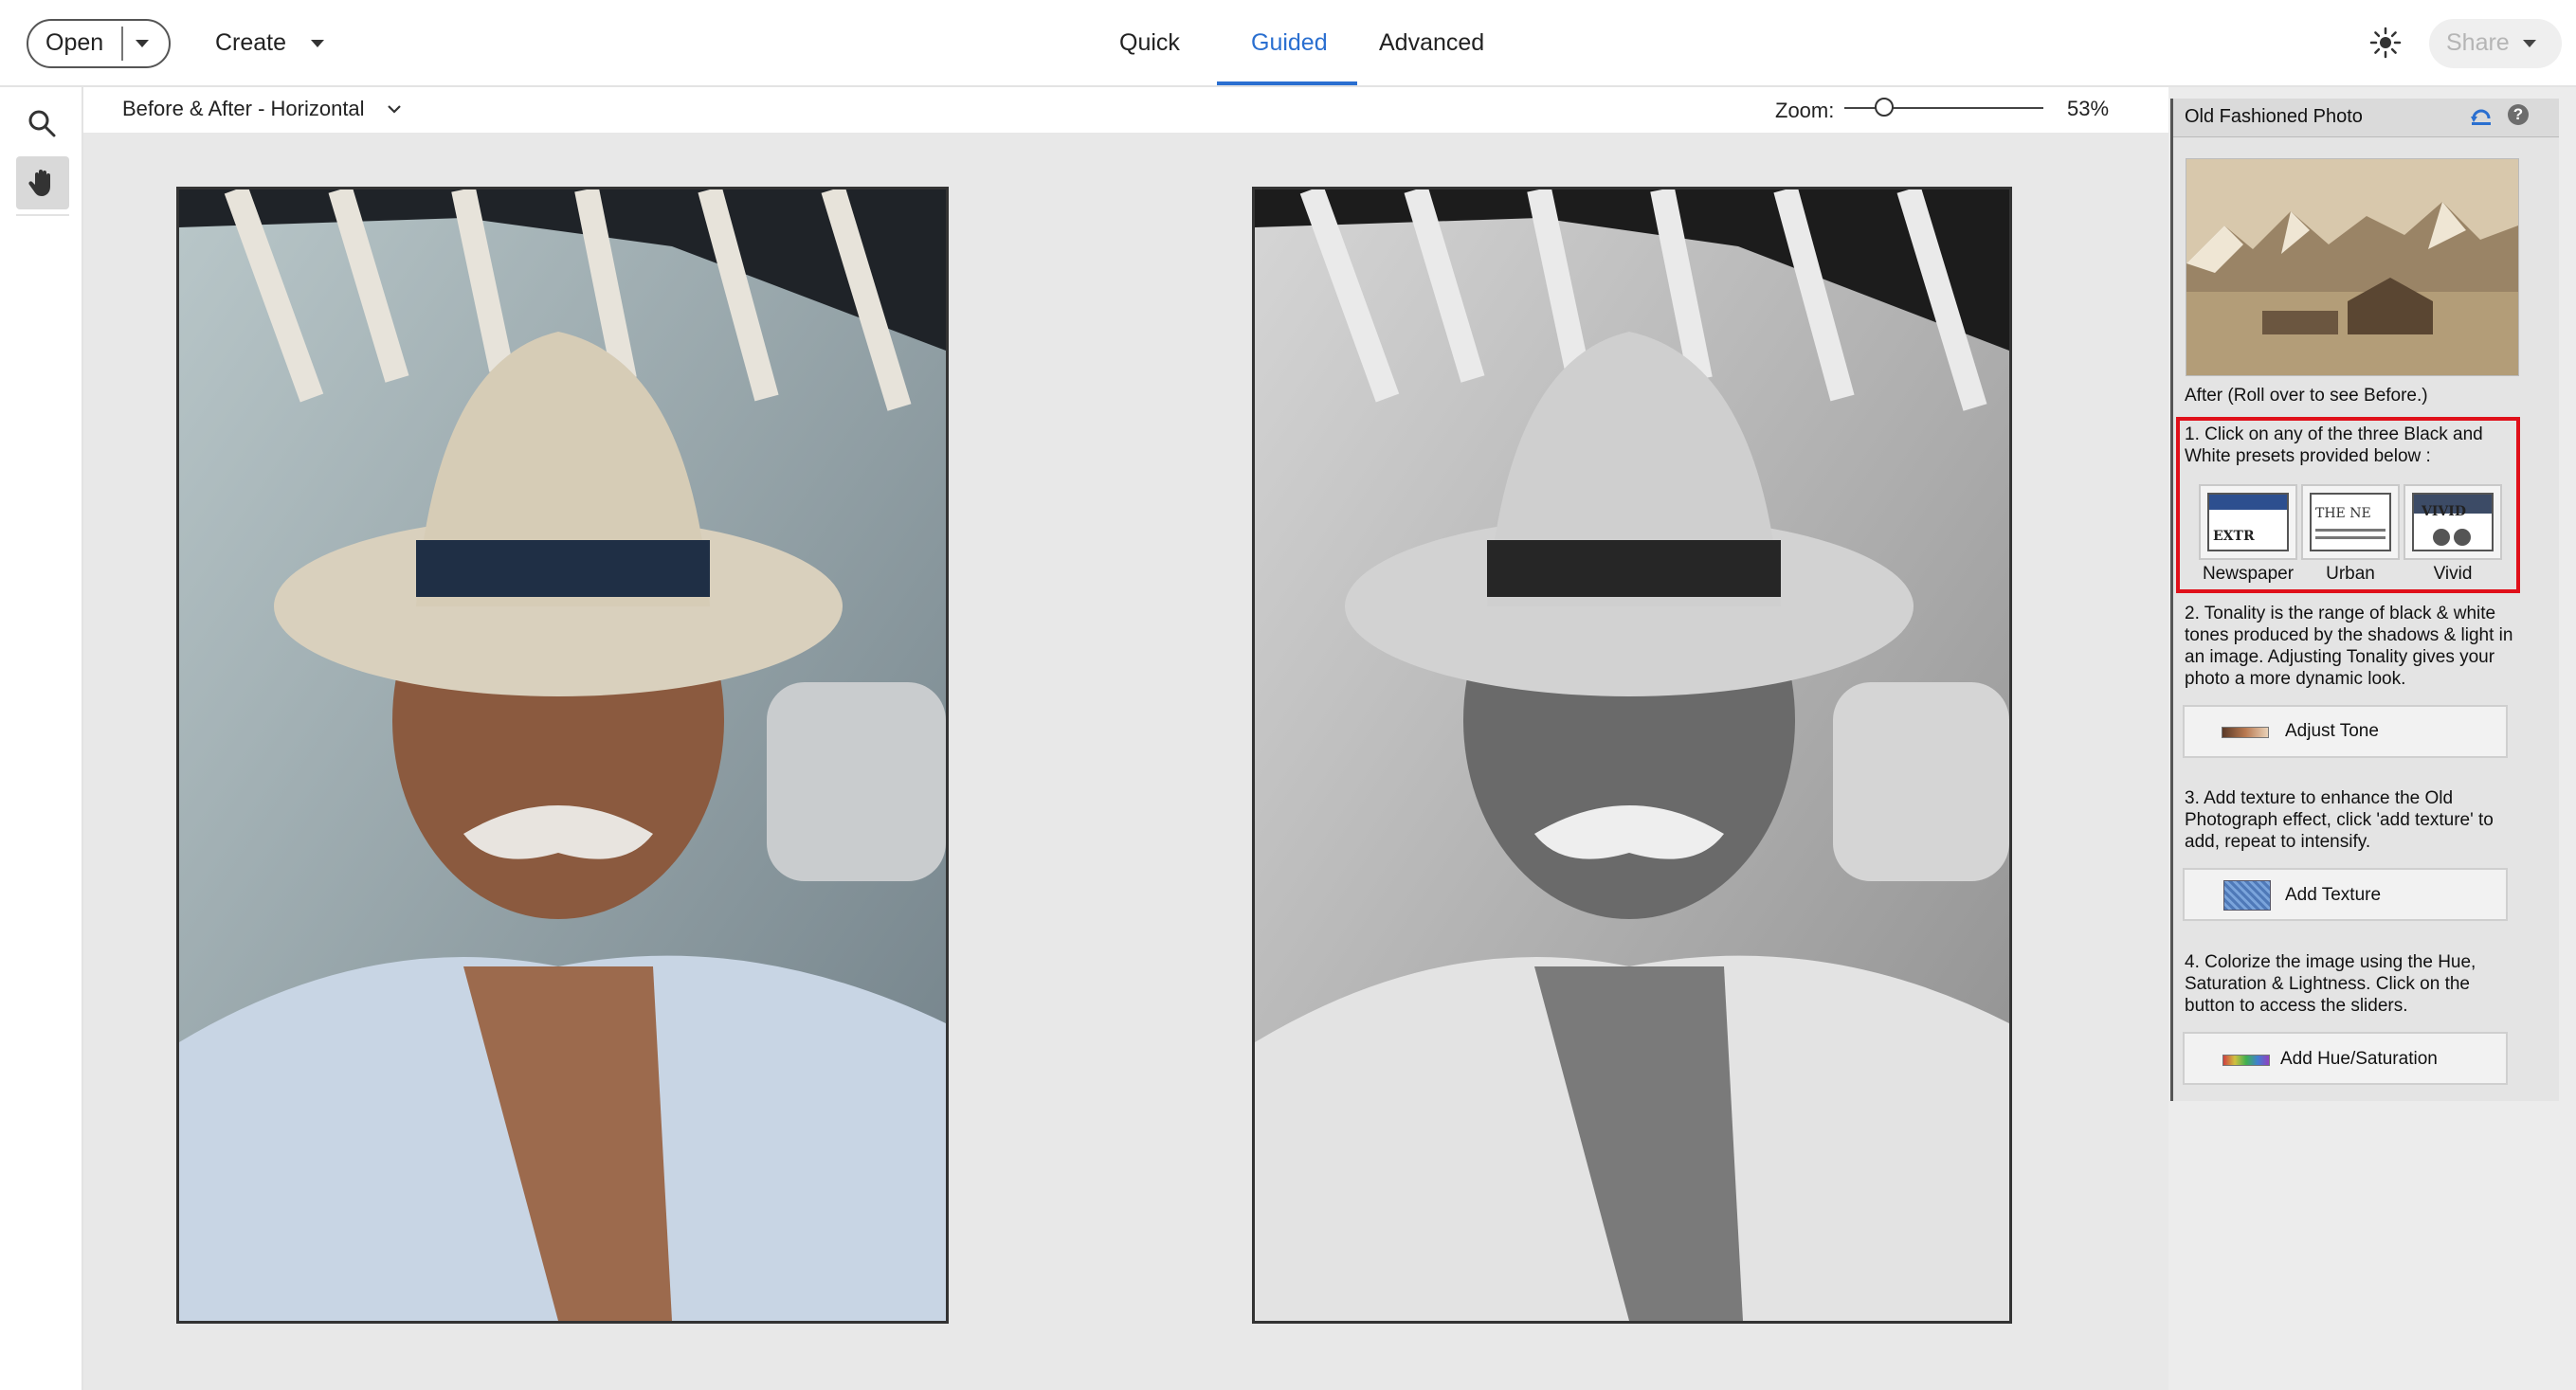 The width and height of the screenshot is (2576, 1390). I want to click on zoom-value: 53%, so click(2088, 108).